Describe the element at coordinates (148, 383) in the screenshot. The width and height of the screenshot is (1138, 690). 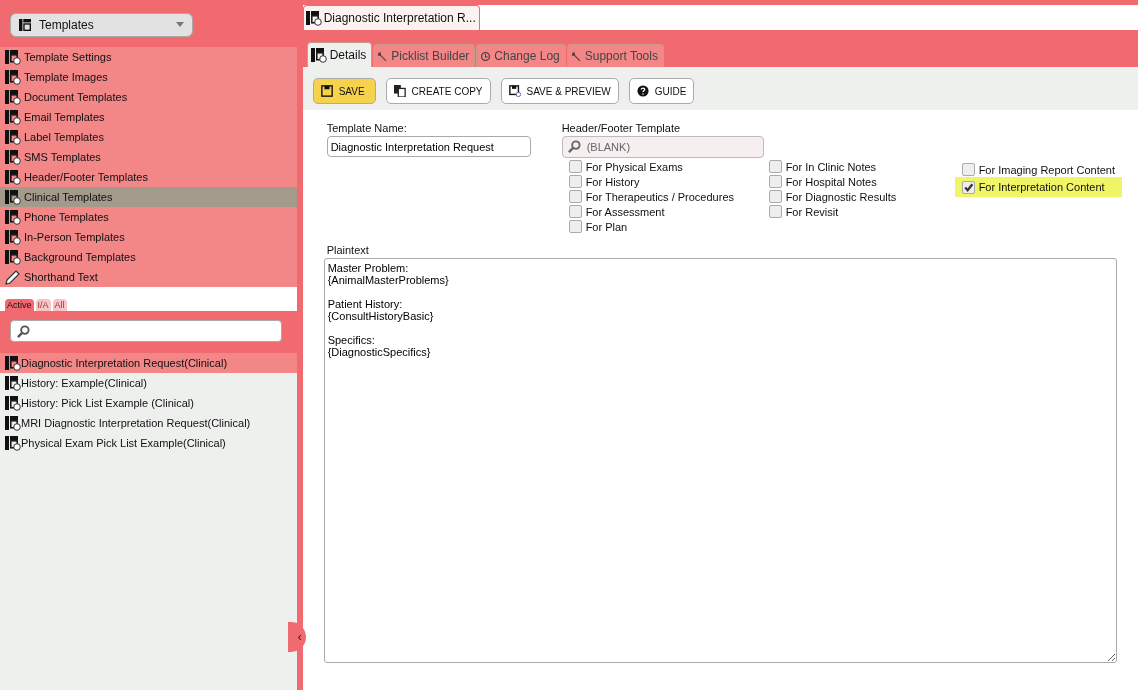
I see `template-list-item: History: Example(Clinical)` at that location.